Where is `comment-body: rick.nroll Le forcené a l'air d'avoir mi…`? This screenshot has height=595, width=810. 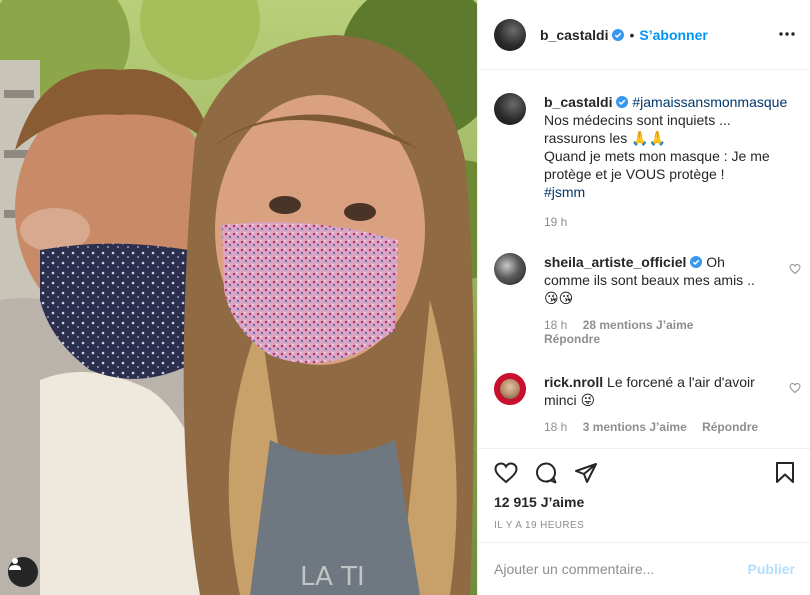
comment-body: rick.nroll Le forcené a l'air d'avoir mi… is located at coordinates (654, 403).